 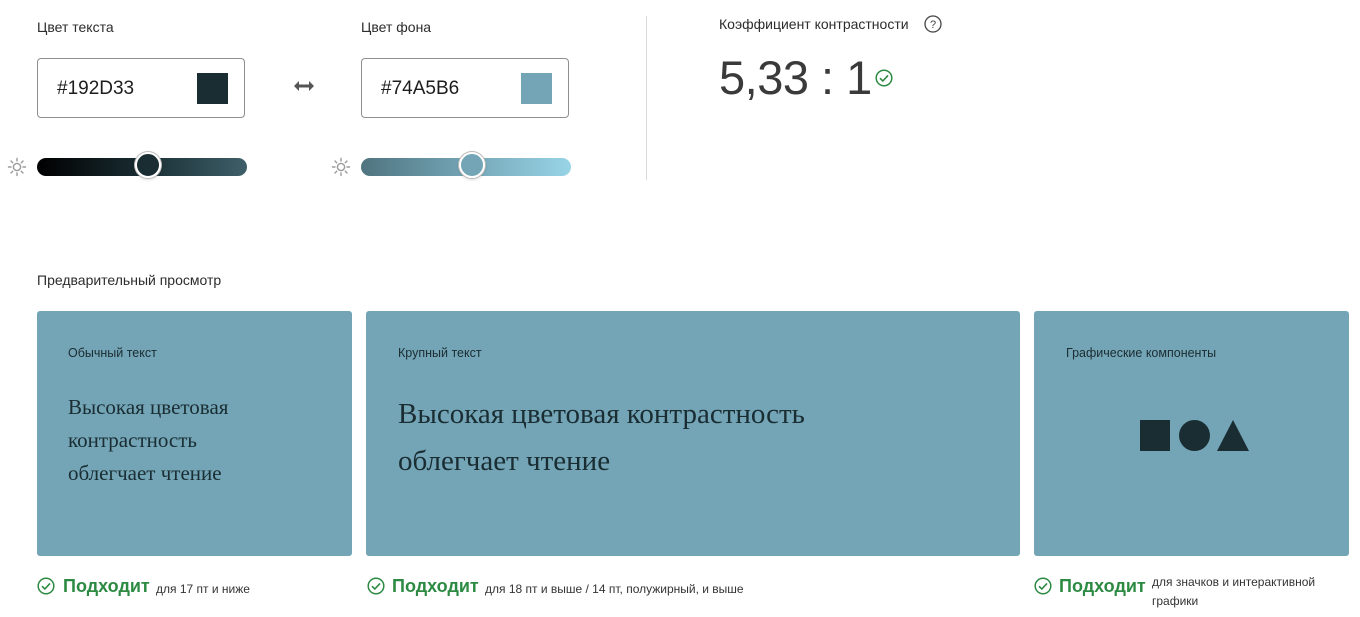 What do you see at coordinates (396, 27) in the screenshot?
I see `bg-color-label: Цвет фона` at bounding box center [396, 27].